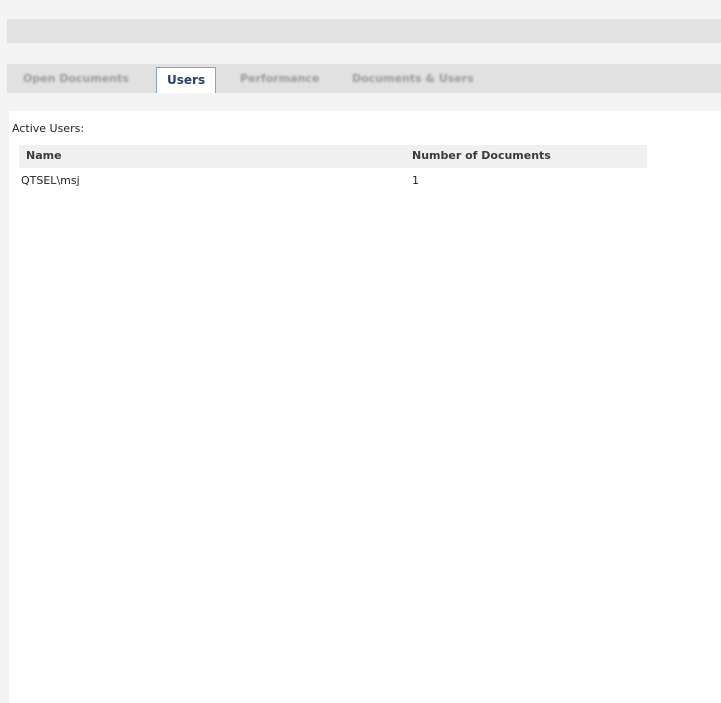  What do you see at coordinates (279, 79) in the screenshot?
I see `tab-performance: Performance` at bounding box center [279, 79].